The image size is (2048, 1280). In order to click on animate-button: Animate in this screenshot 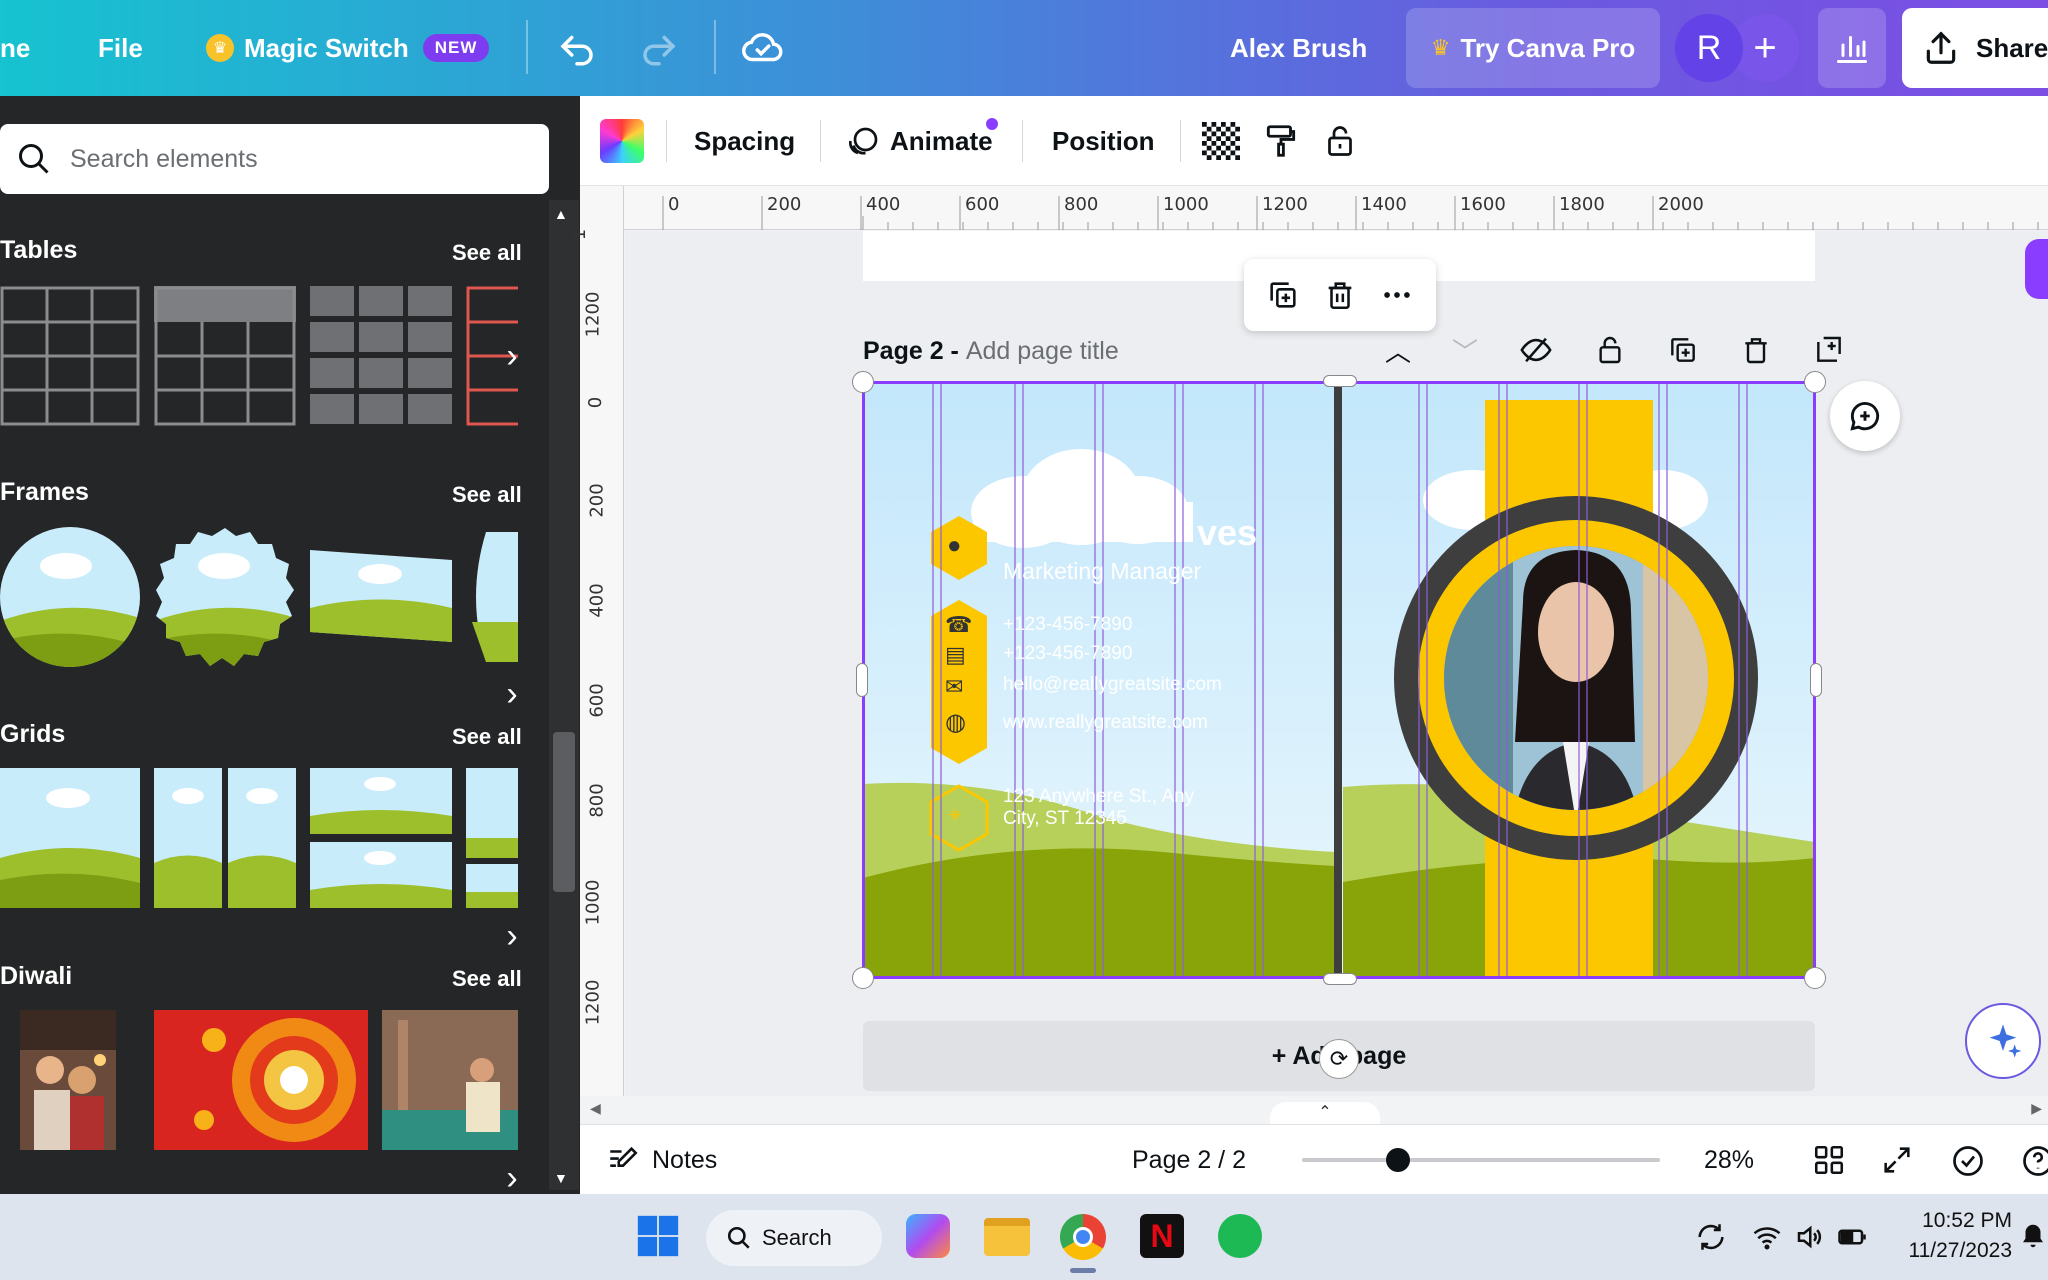, I will do `click(922, 141)`.